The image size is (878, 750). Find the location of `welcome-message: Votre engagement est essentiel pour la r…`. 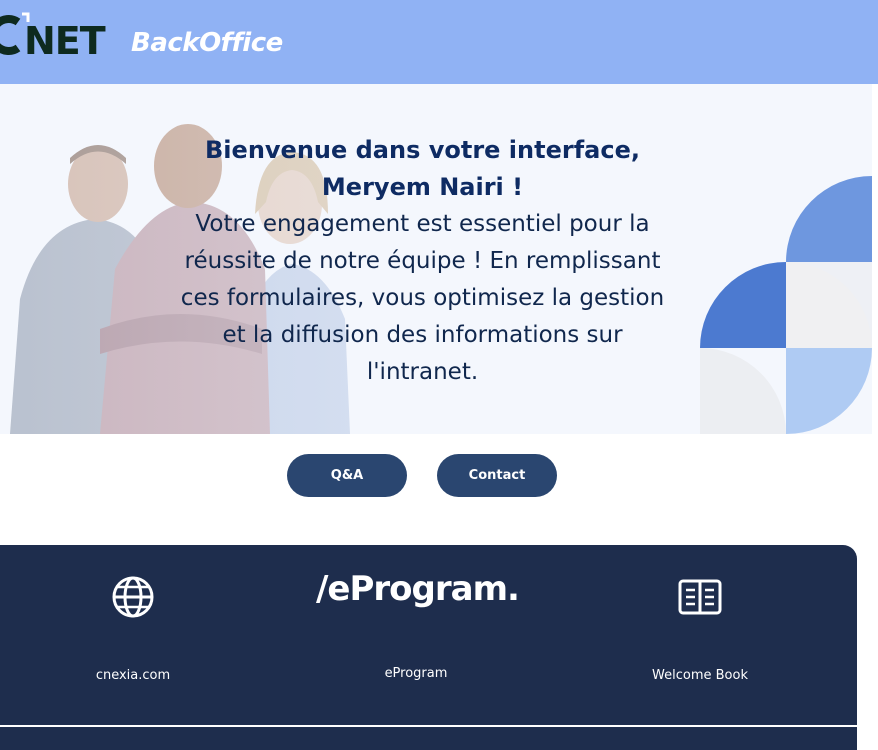

welcome-message: Votre engagement est essentiel pour la r… is located at coordinates (422, 298).